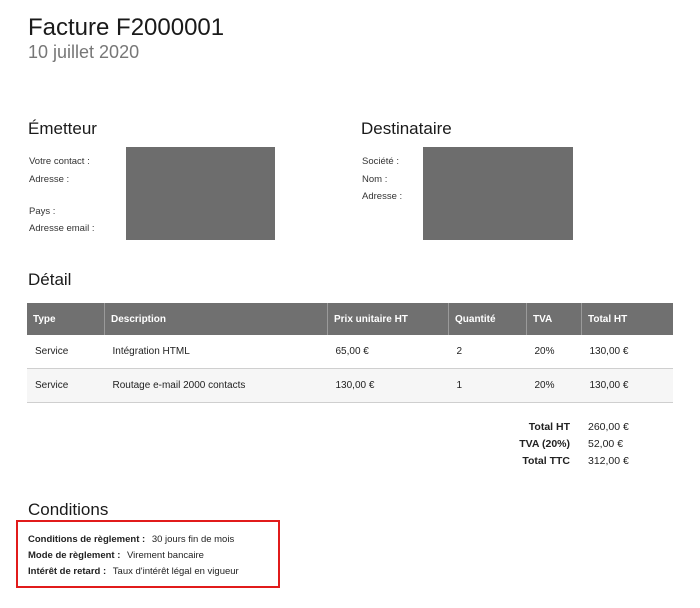 The image size is (700, 608). Describe the element at coordinates (216, 319) in the screenshot. I see `col-description: Description` at that location.